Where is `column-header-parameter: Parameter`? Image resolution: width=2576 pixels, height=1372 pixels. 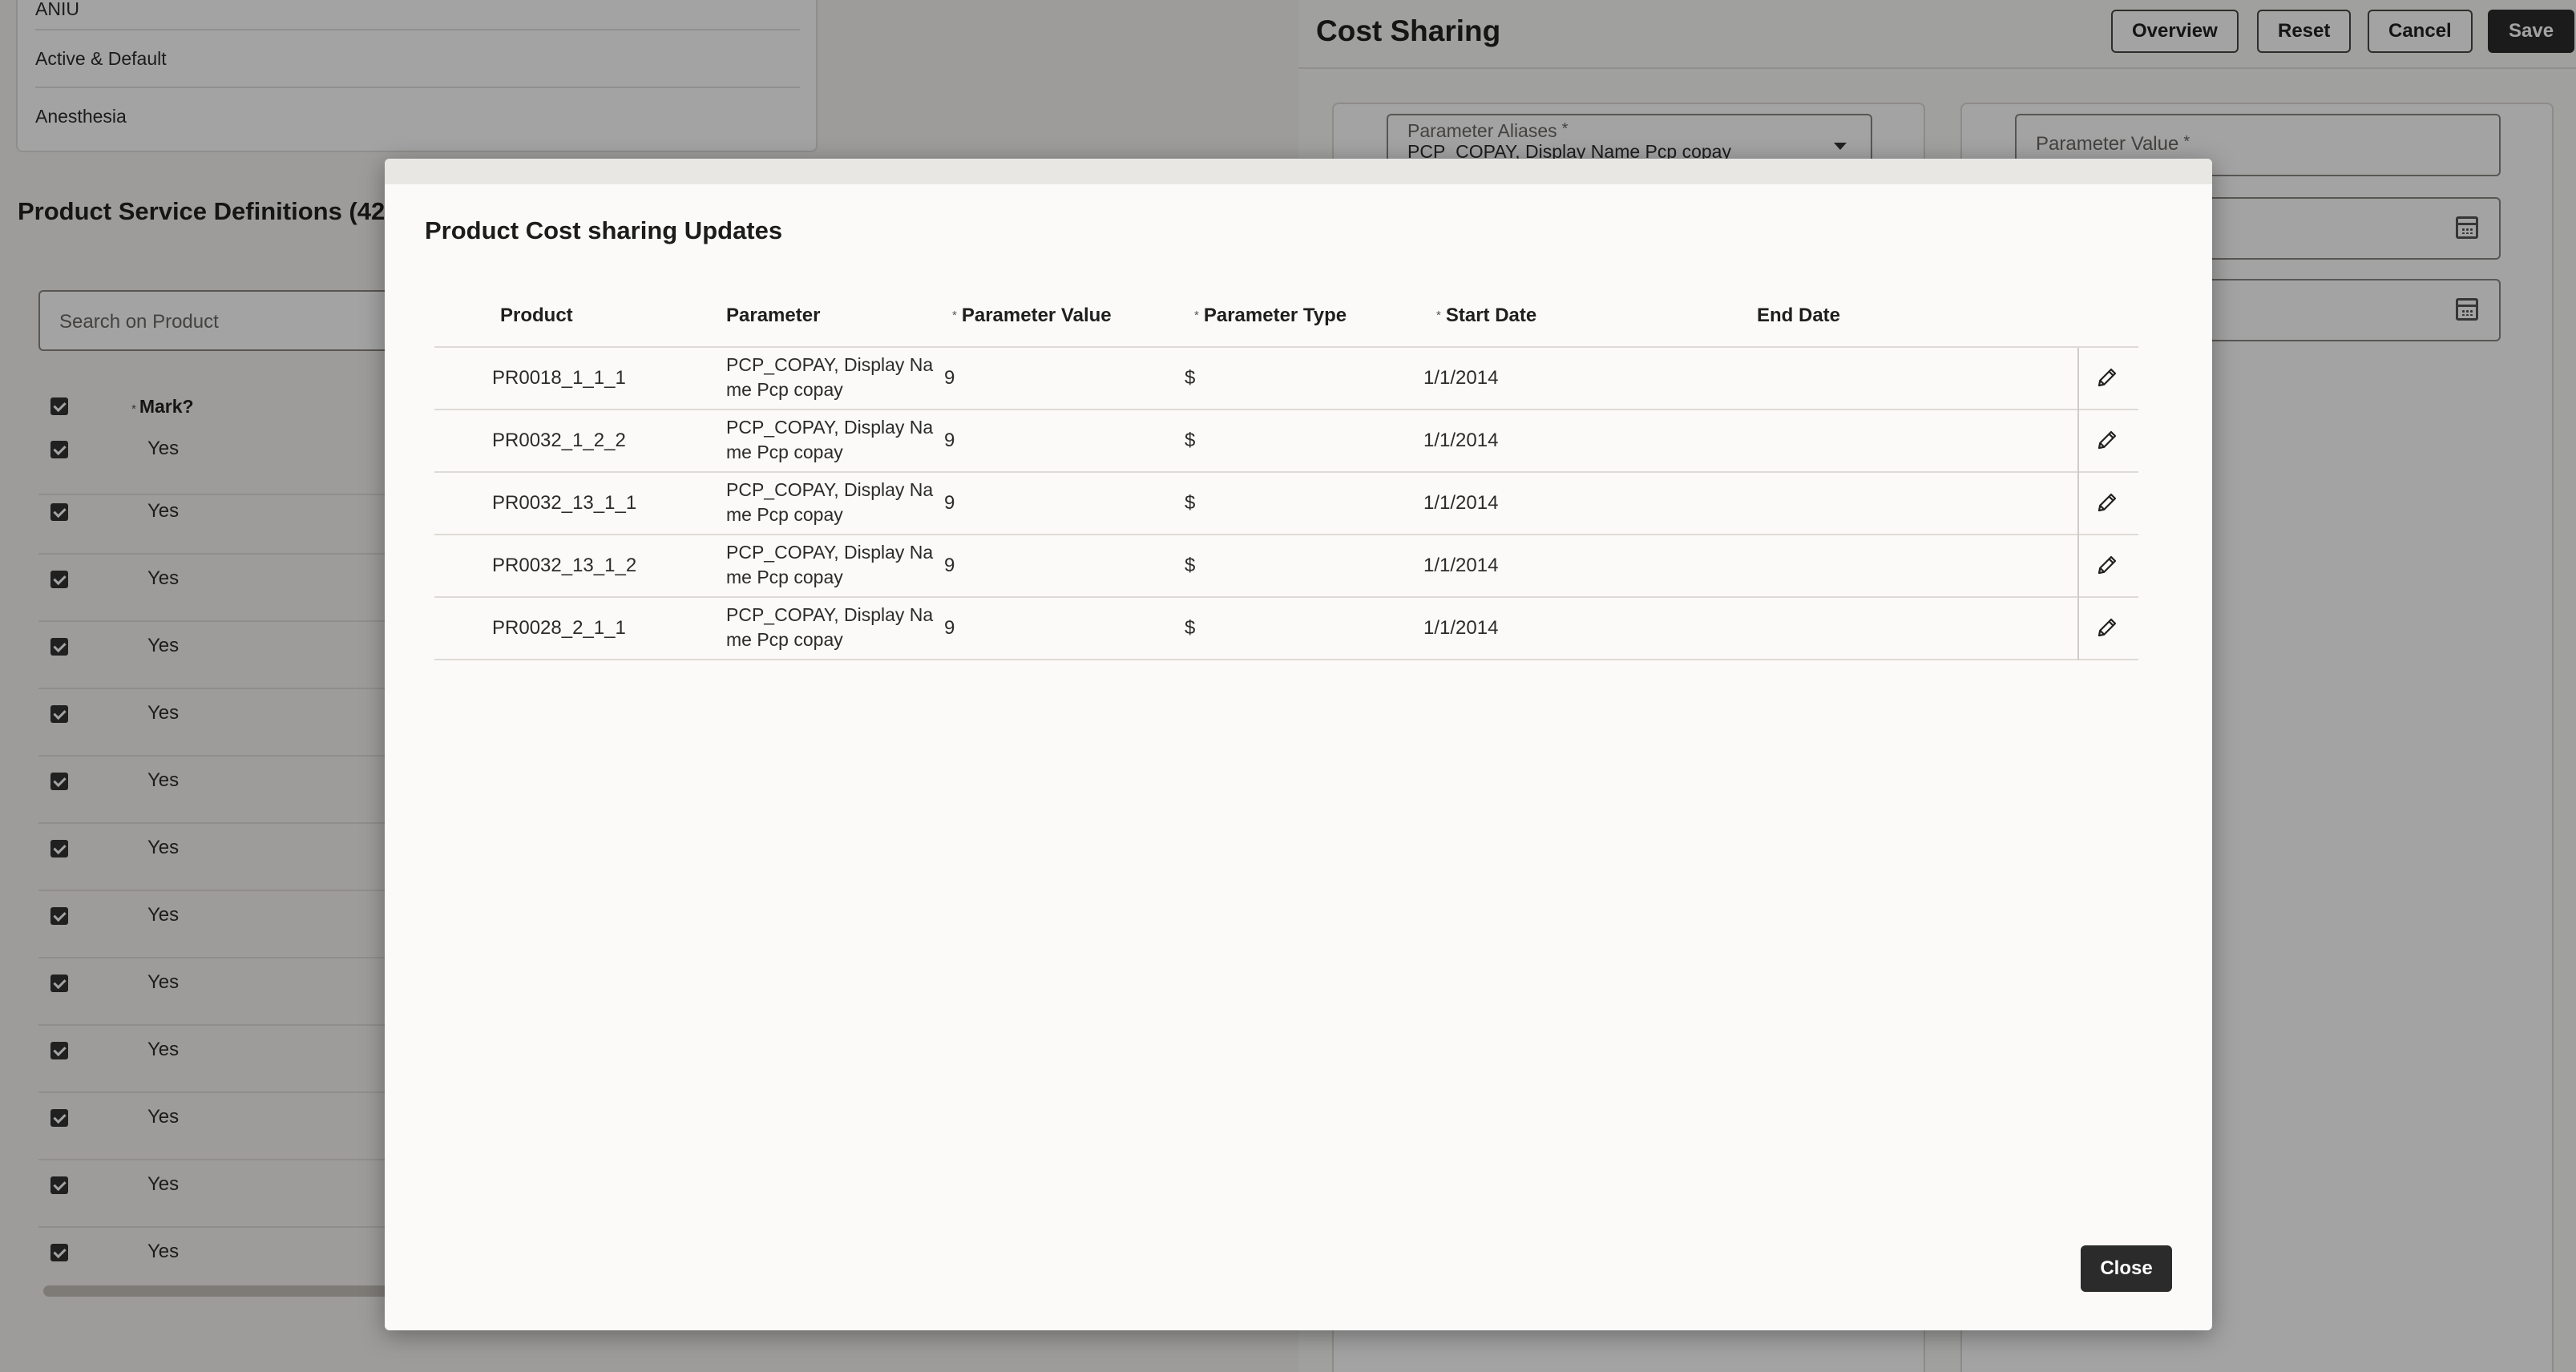 column-header-parameter: Parameter is located at coordinates (773, 316).